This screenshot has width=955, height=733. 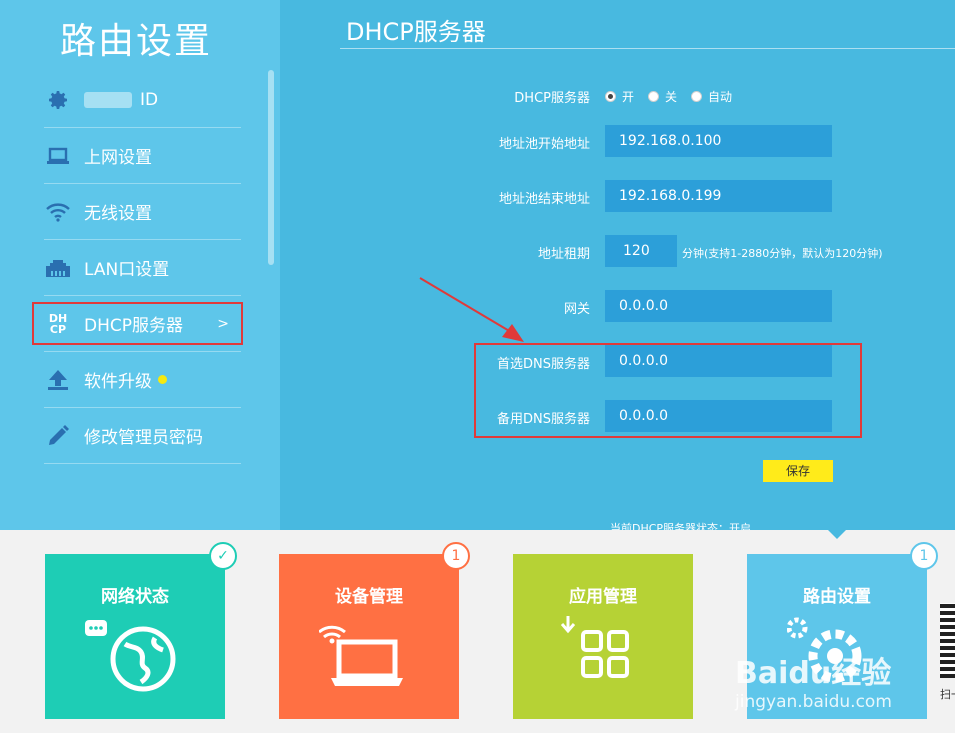 I want to click on tile-app-management: 应用管理, so click(x=603, y=636).